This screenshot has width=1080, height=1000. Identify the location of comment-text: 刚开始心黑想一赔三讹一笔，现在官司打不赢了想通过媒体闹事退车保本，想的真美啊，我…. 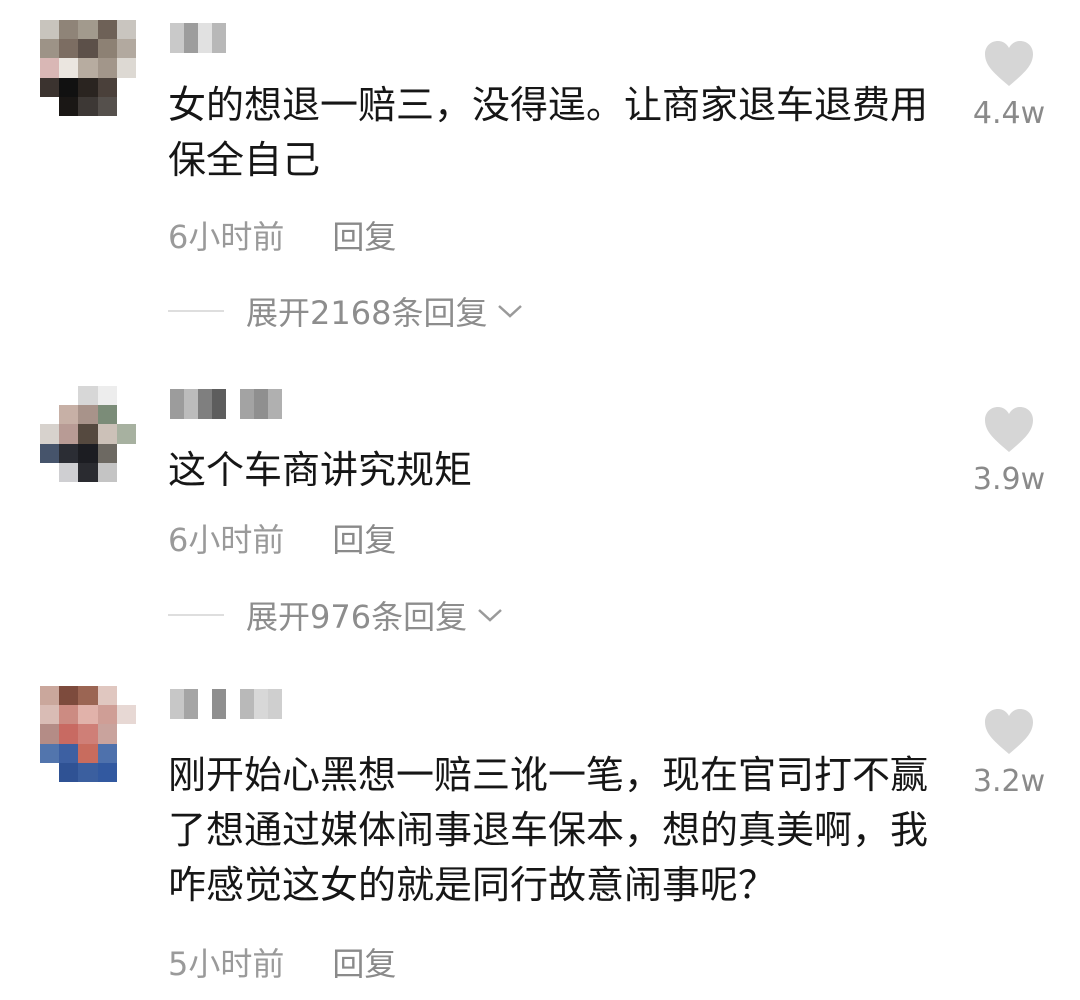
(548, 830).